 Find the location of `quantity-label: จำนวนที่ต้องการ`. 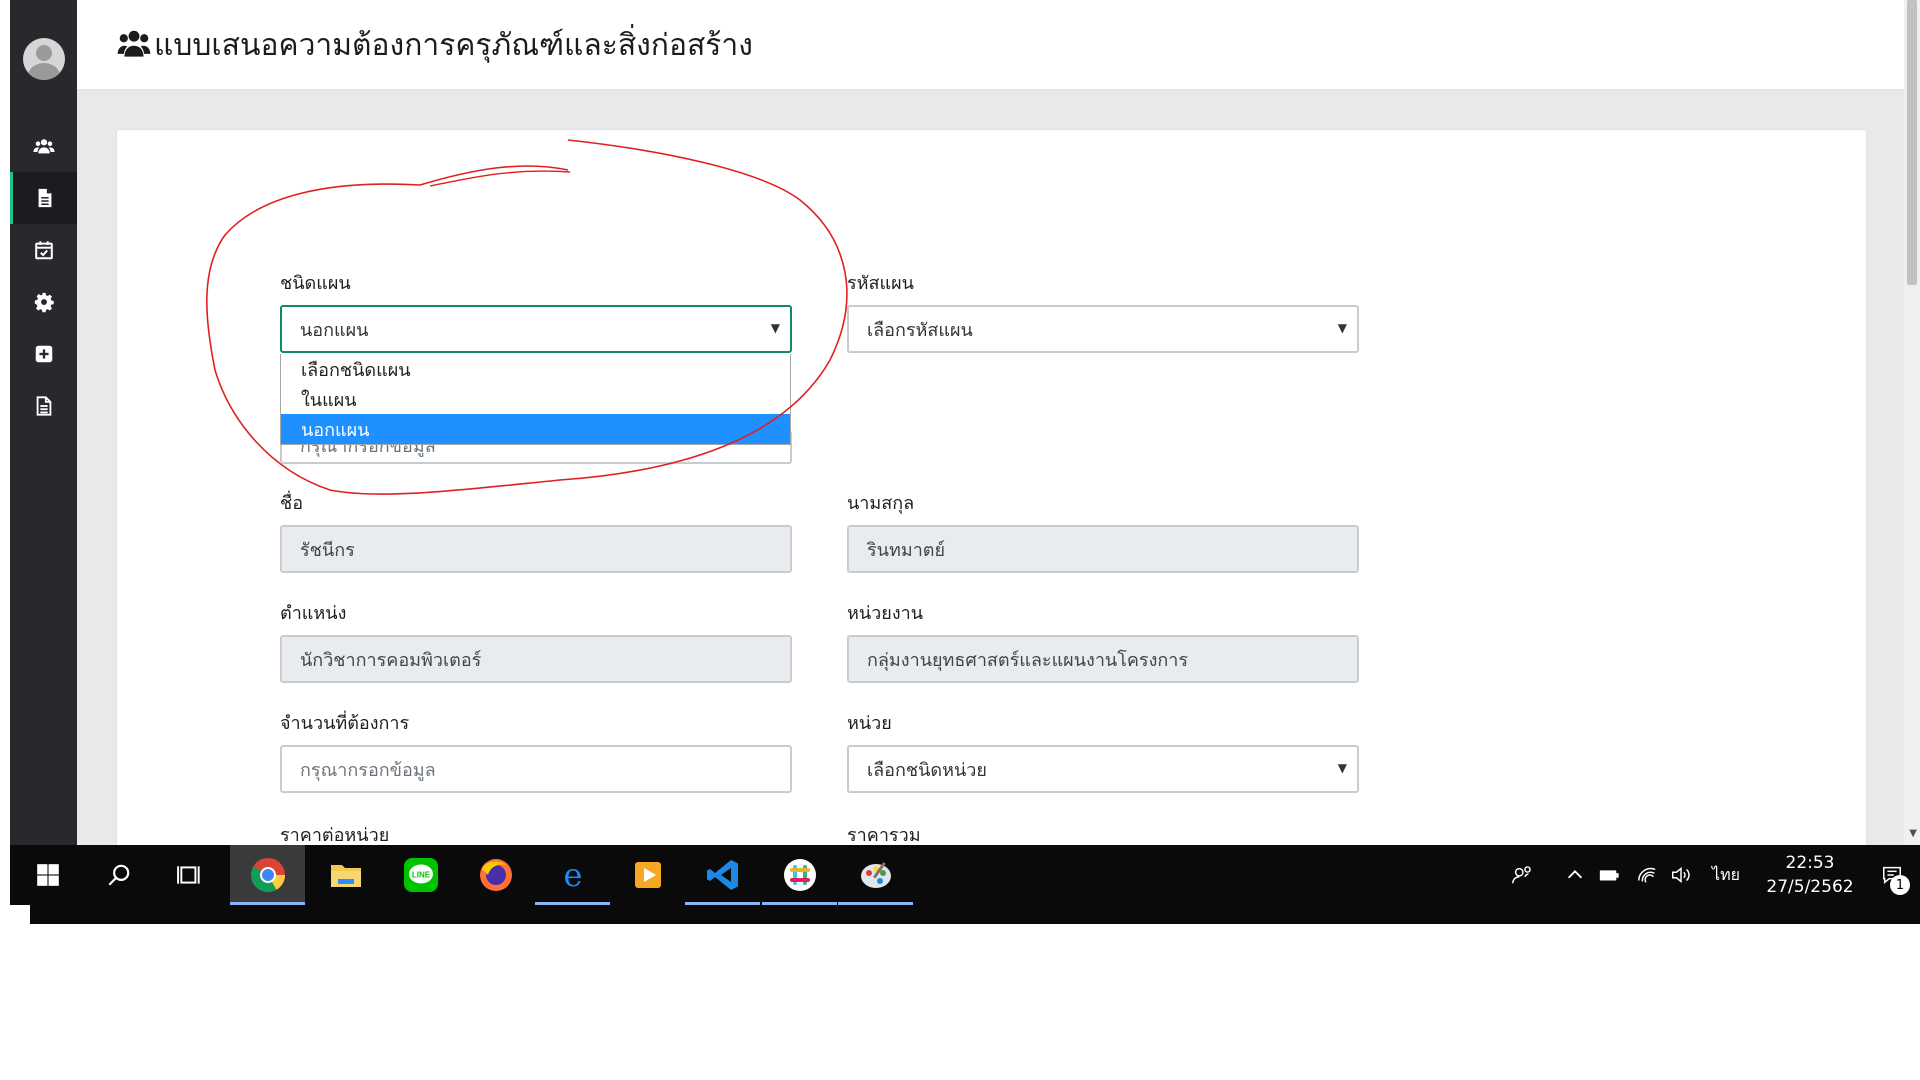

quantity-label: จำนวนที่ต้องการ is located at coordinates (345, 723).